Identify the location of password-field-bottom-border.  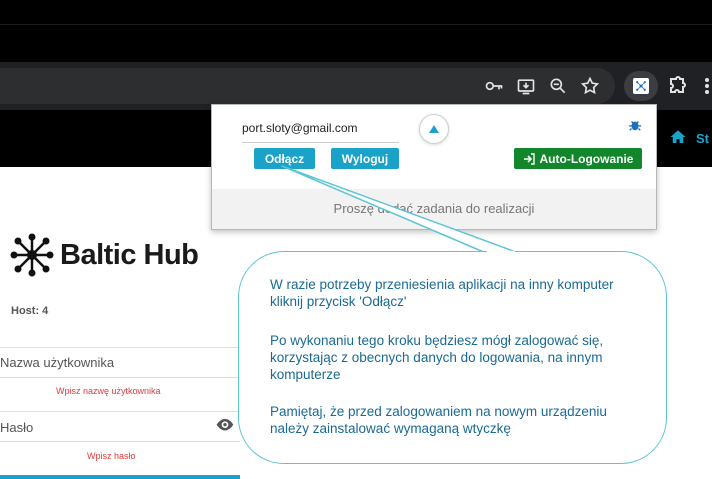
(120, 441).